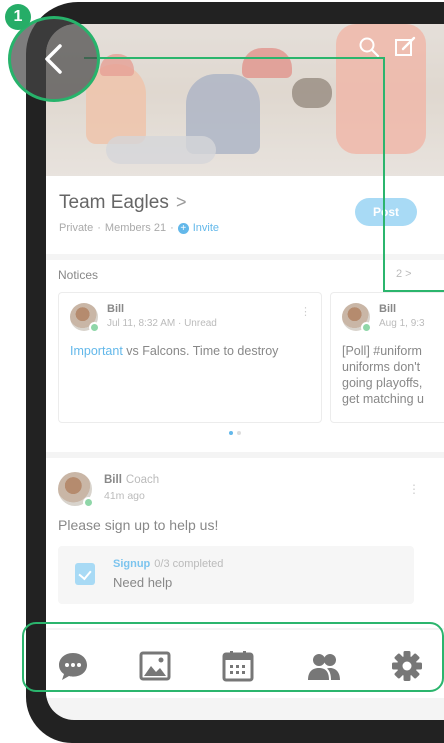  Describe the element at coordinates (233, 657) in the screenshot. I see `tab-bar-highlight` at that location.